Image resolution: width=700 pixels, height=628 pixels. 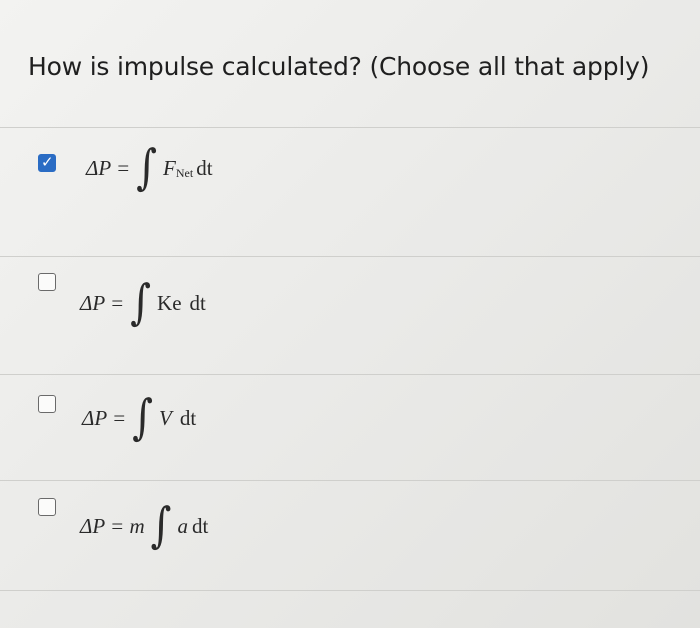 I want to click on answer-option-4: ΔP = m ∫ a dt, so click(x=350, y=532).